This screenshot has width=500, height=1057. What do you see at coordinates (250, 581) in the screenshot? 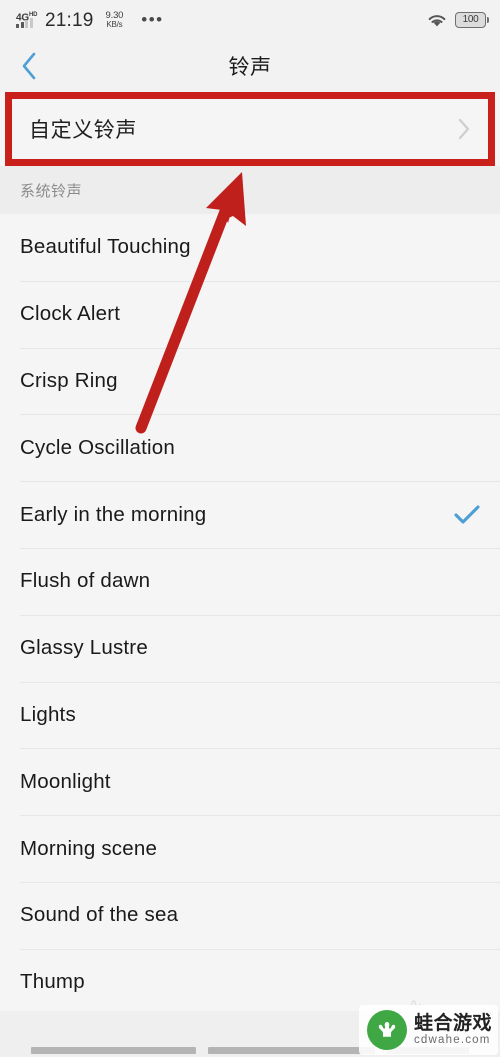
I see `ringtone-row: Flush of dawn` at bounding box center [250, 581].